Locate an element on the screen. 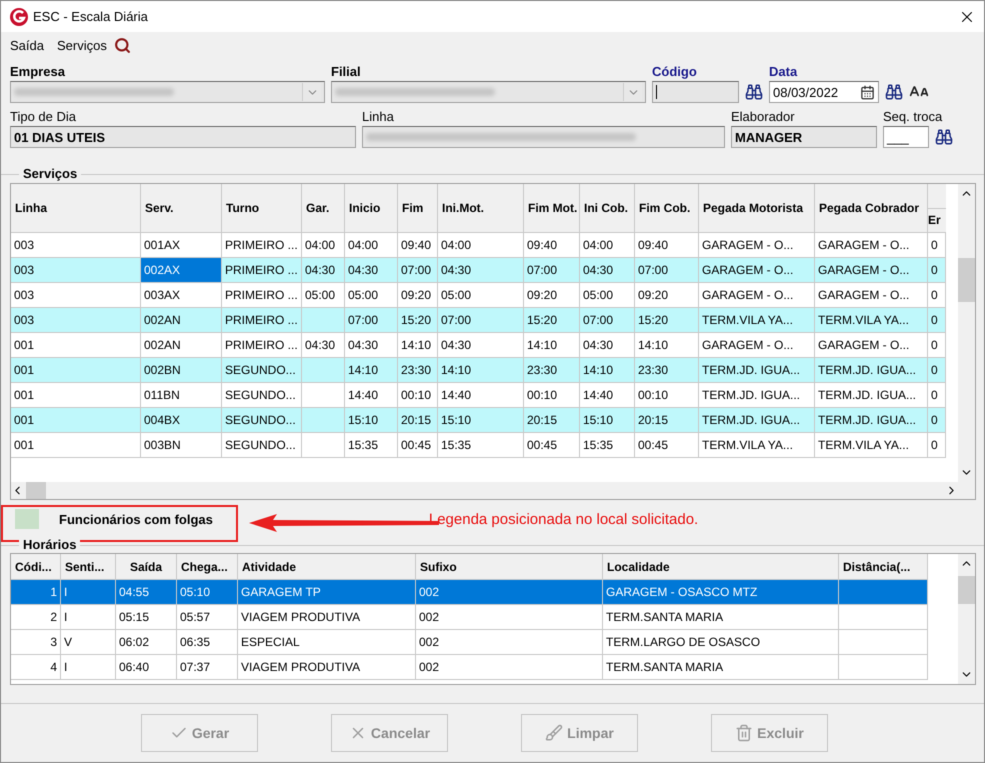 The width and height of the screenshot is (985, 763). window-title: ESC - Escala Diária is located at coordinates (91, 16).